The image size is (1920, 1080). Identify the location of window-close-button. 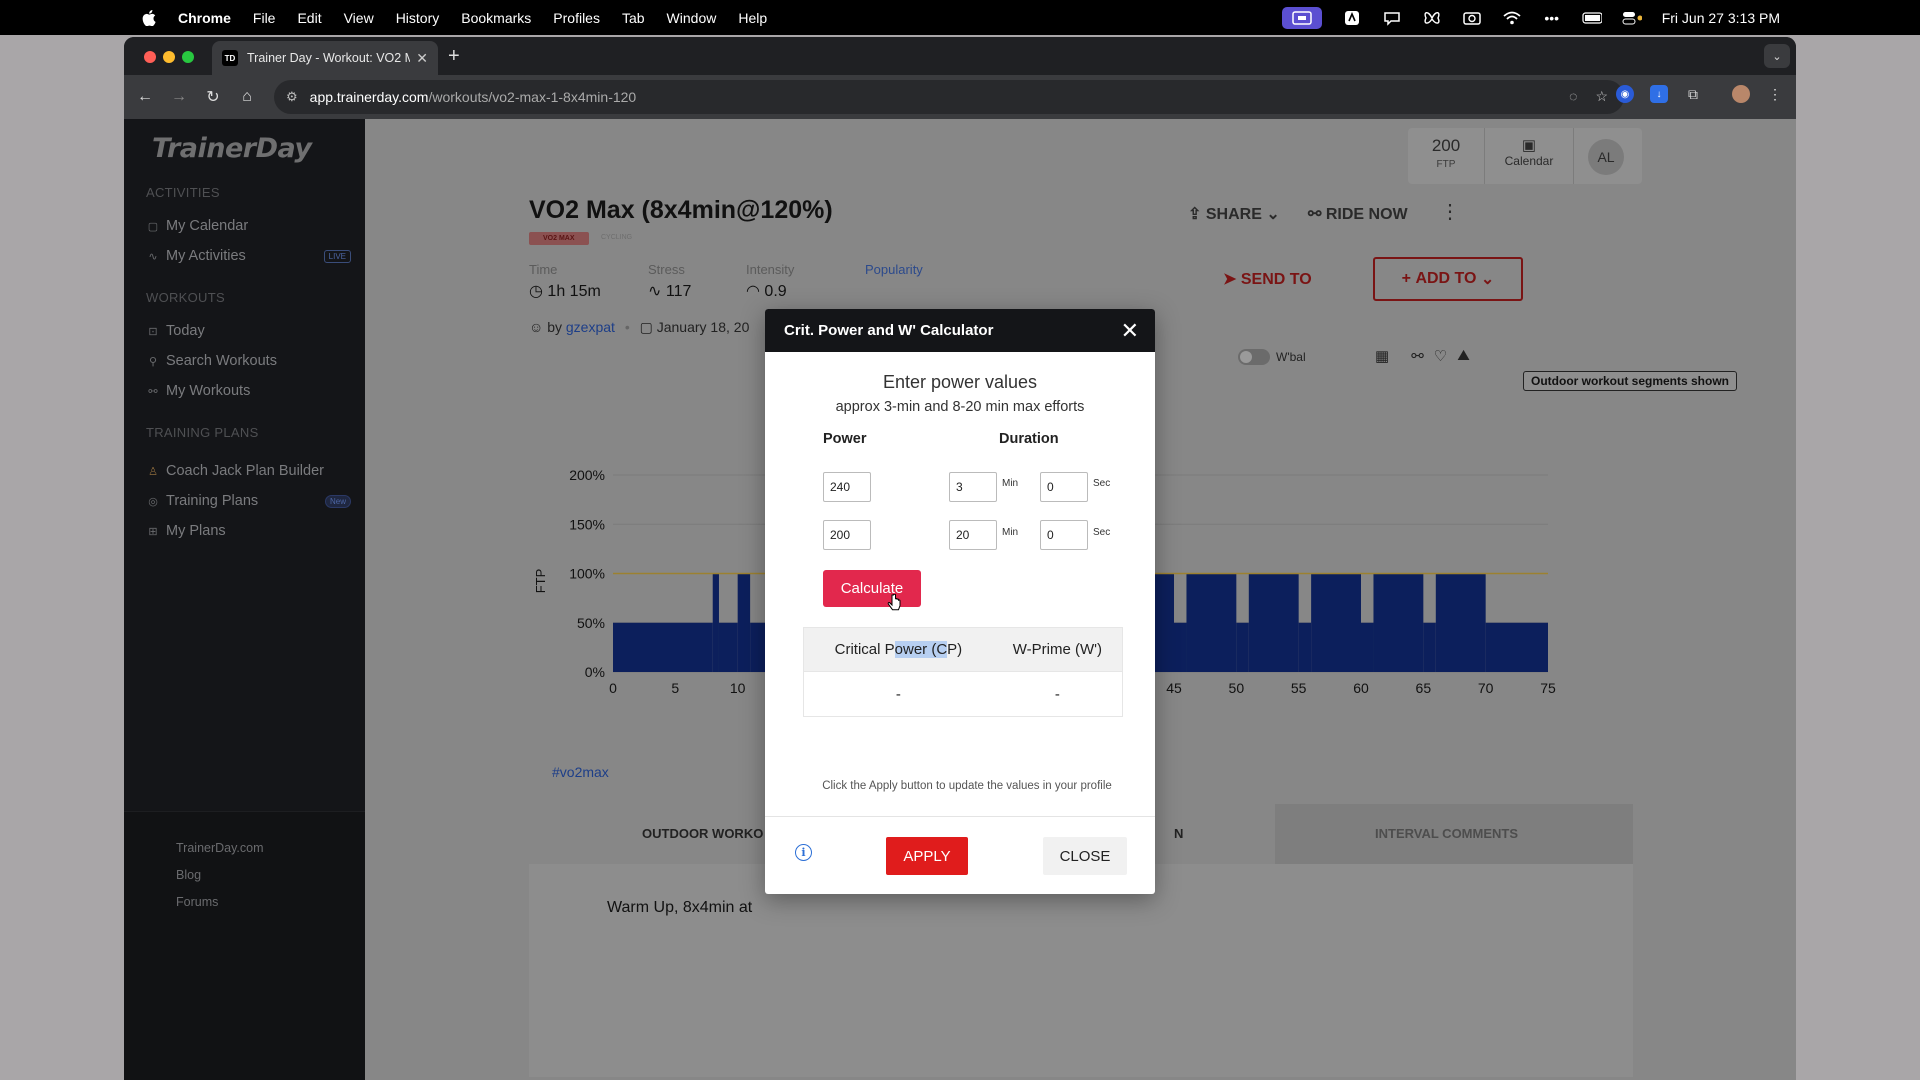
(150, 57).